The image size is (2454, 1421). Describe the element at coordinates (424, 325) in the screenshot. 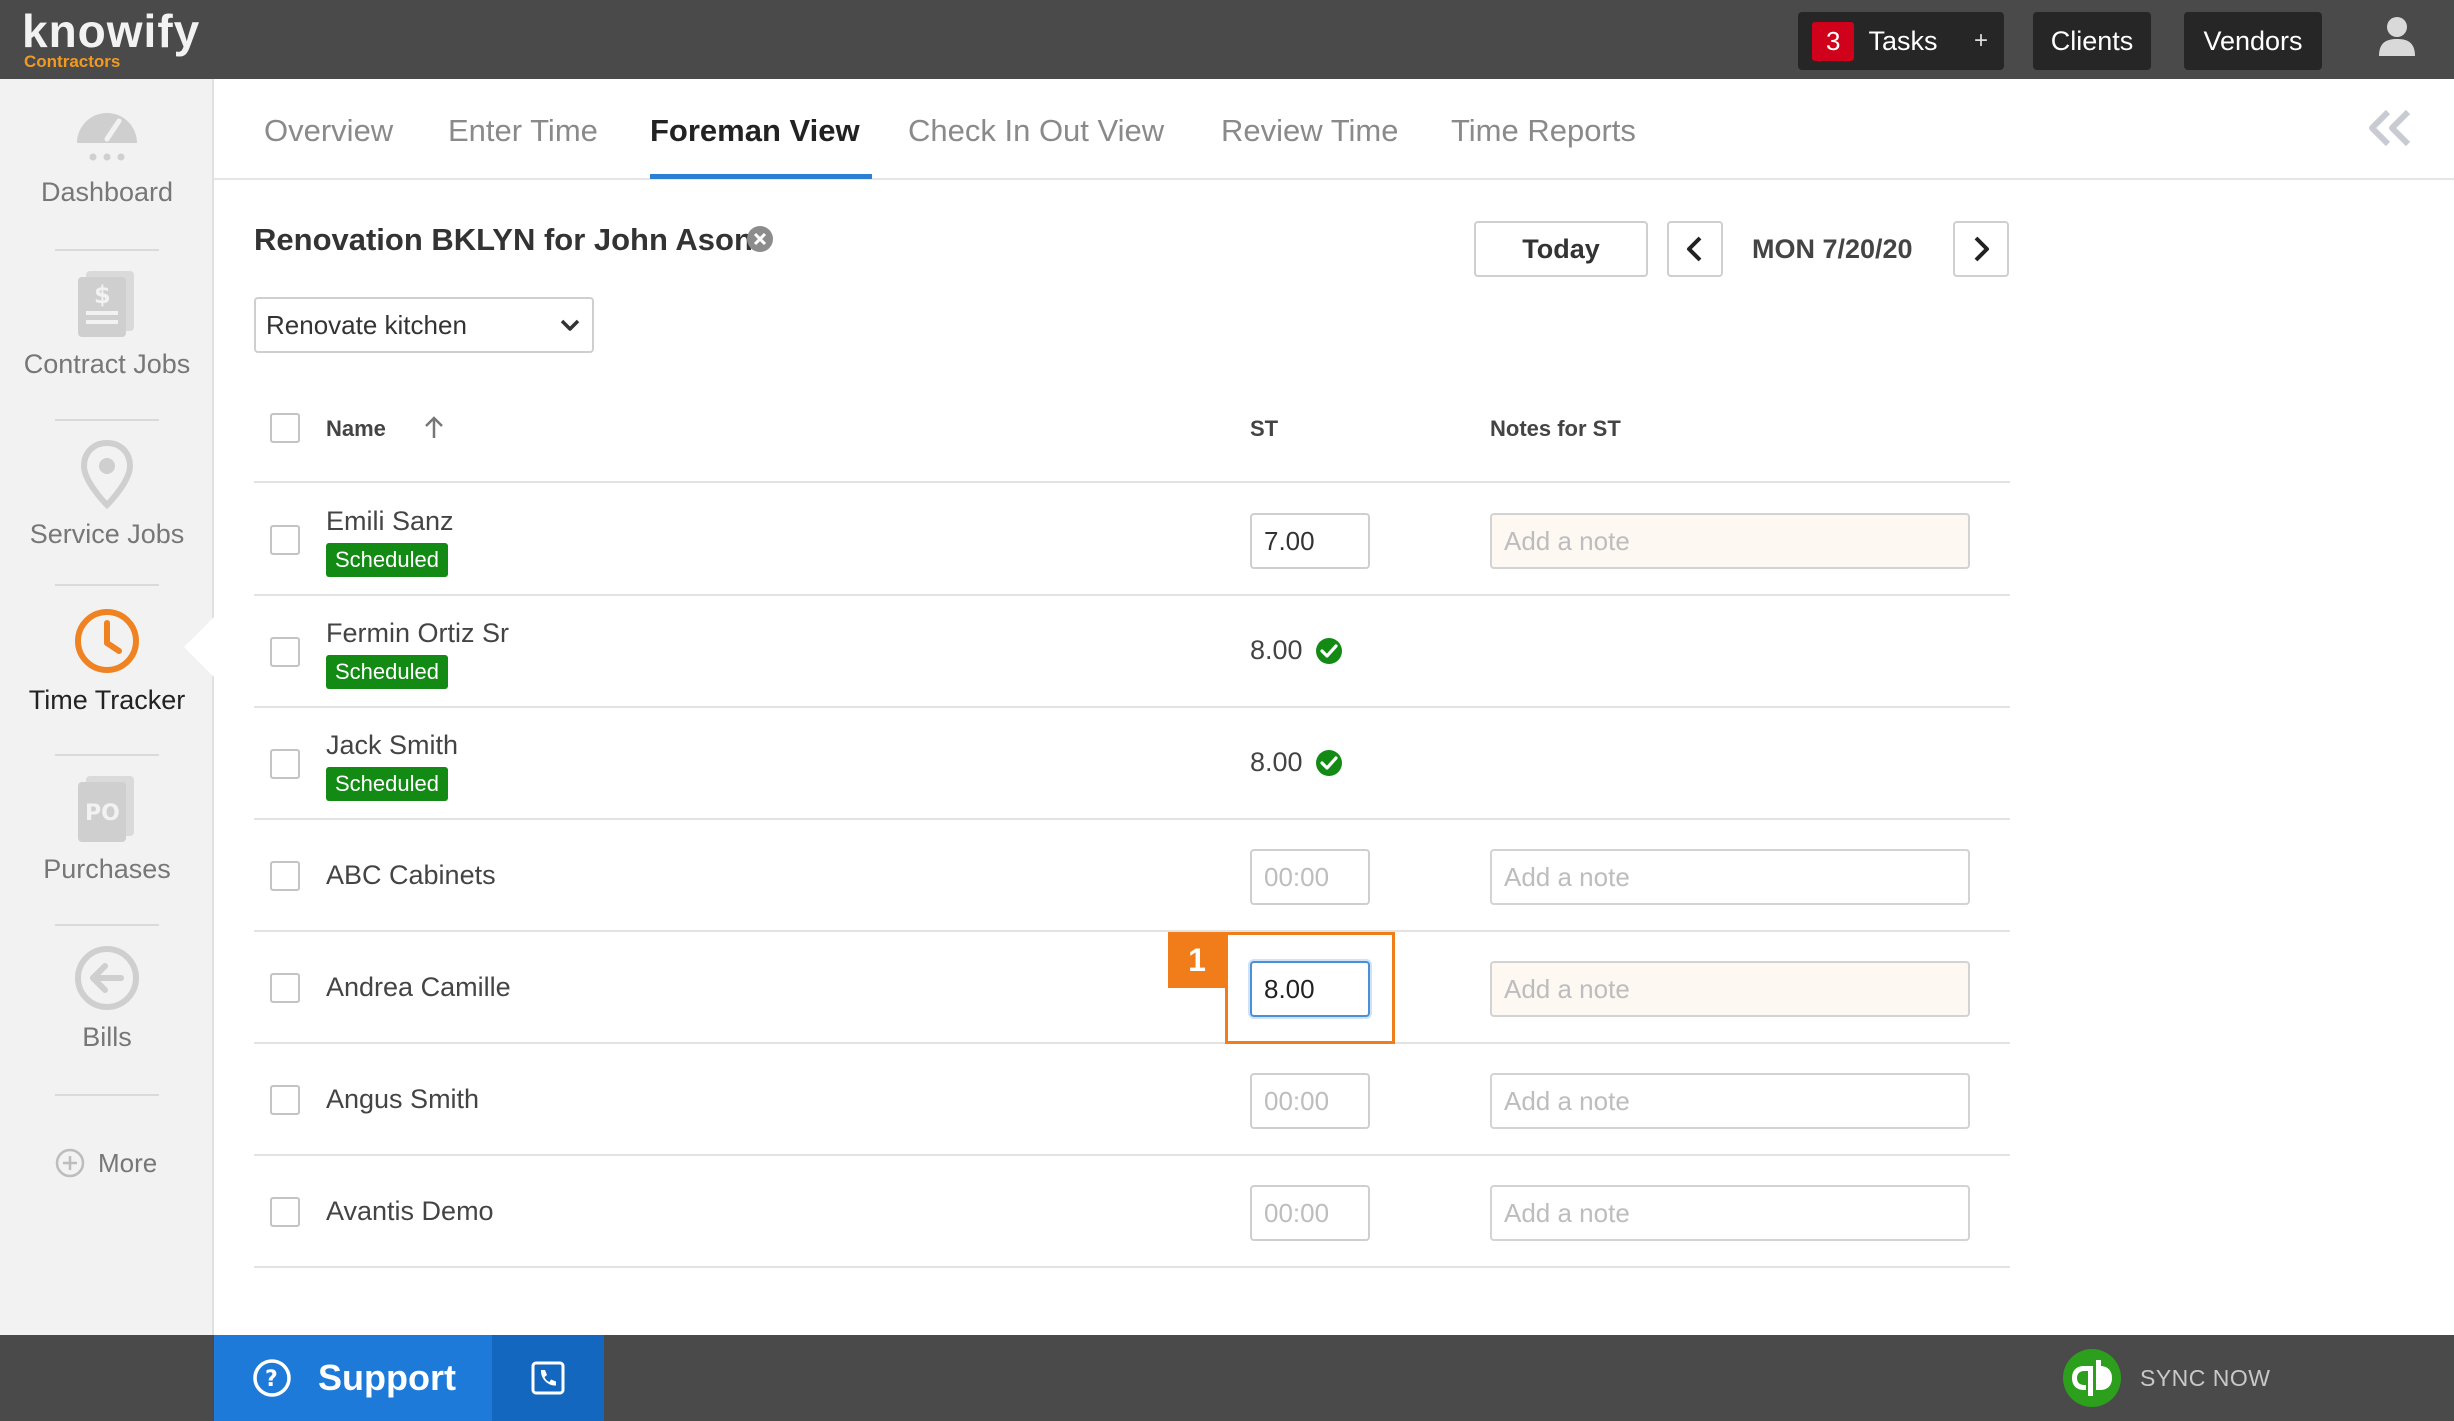

I see `task-select: Renovate kitchen` at that location.